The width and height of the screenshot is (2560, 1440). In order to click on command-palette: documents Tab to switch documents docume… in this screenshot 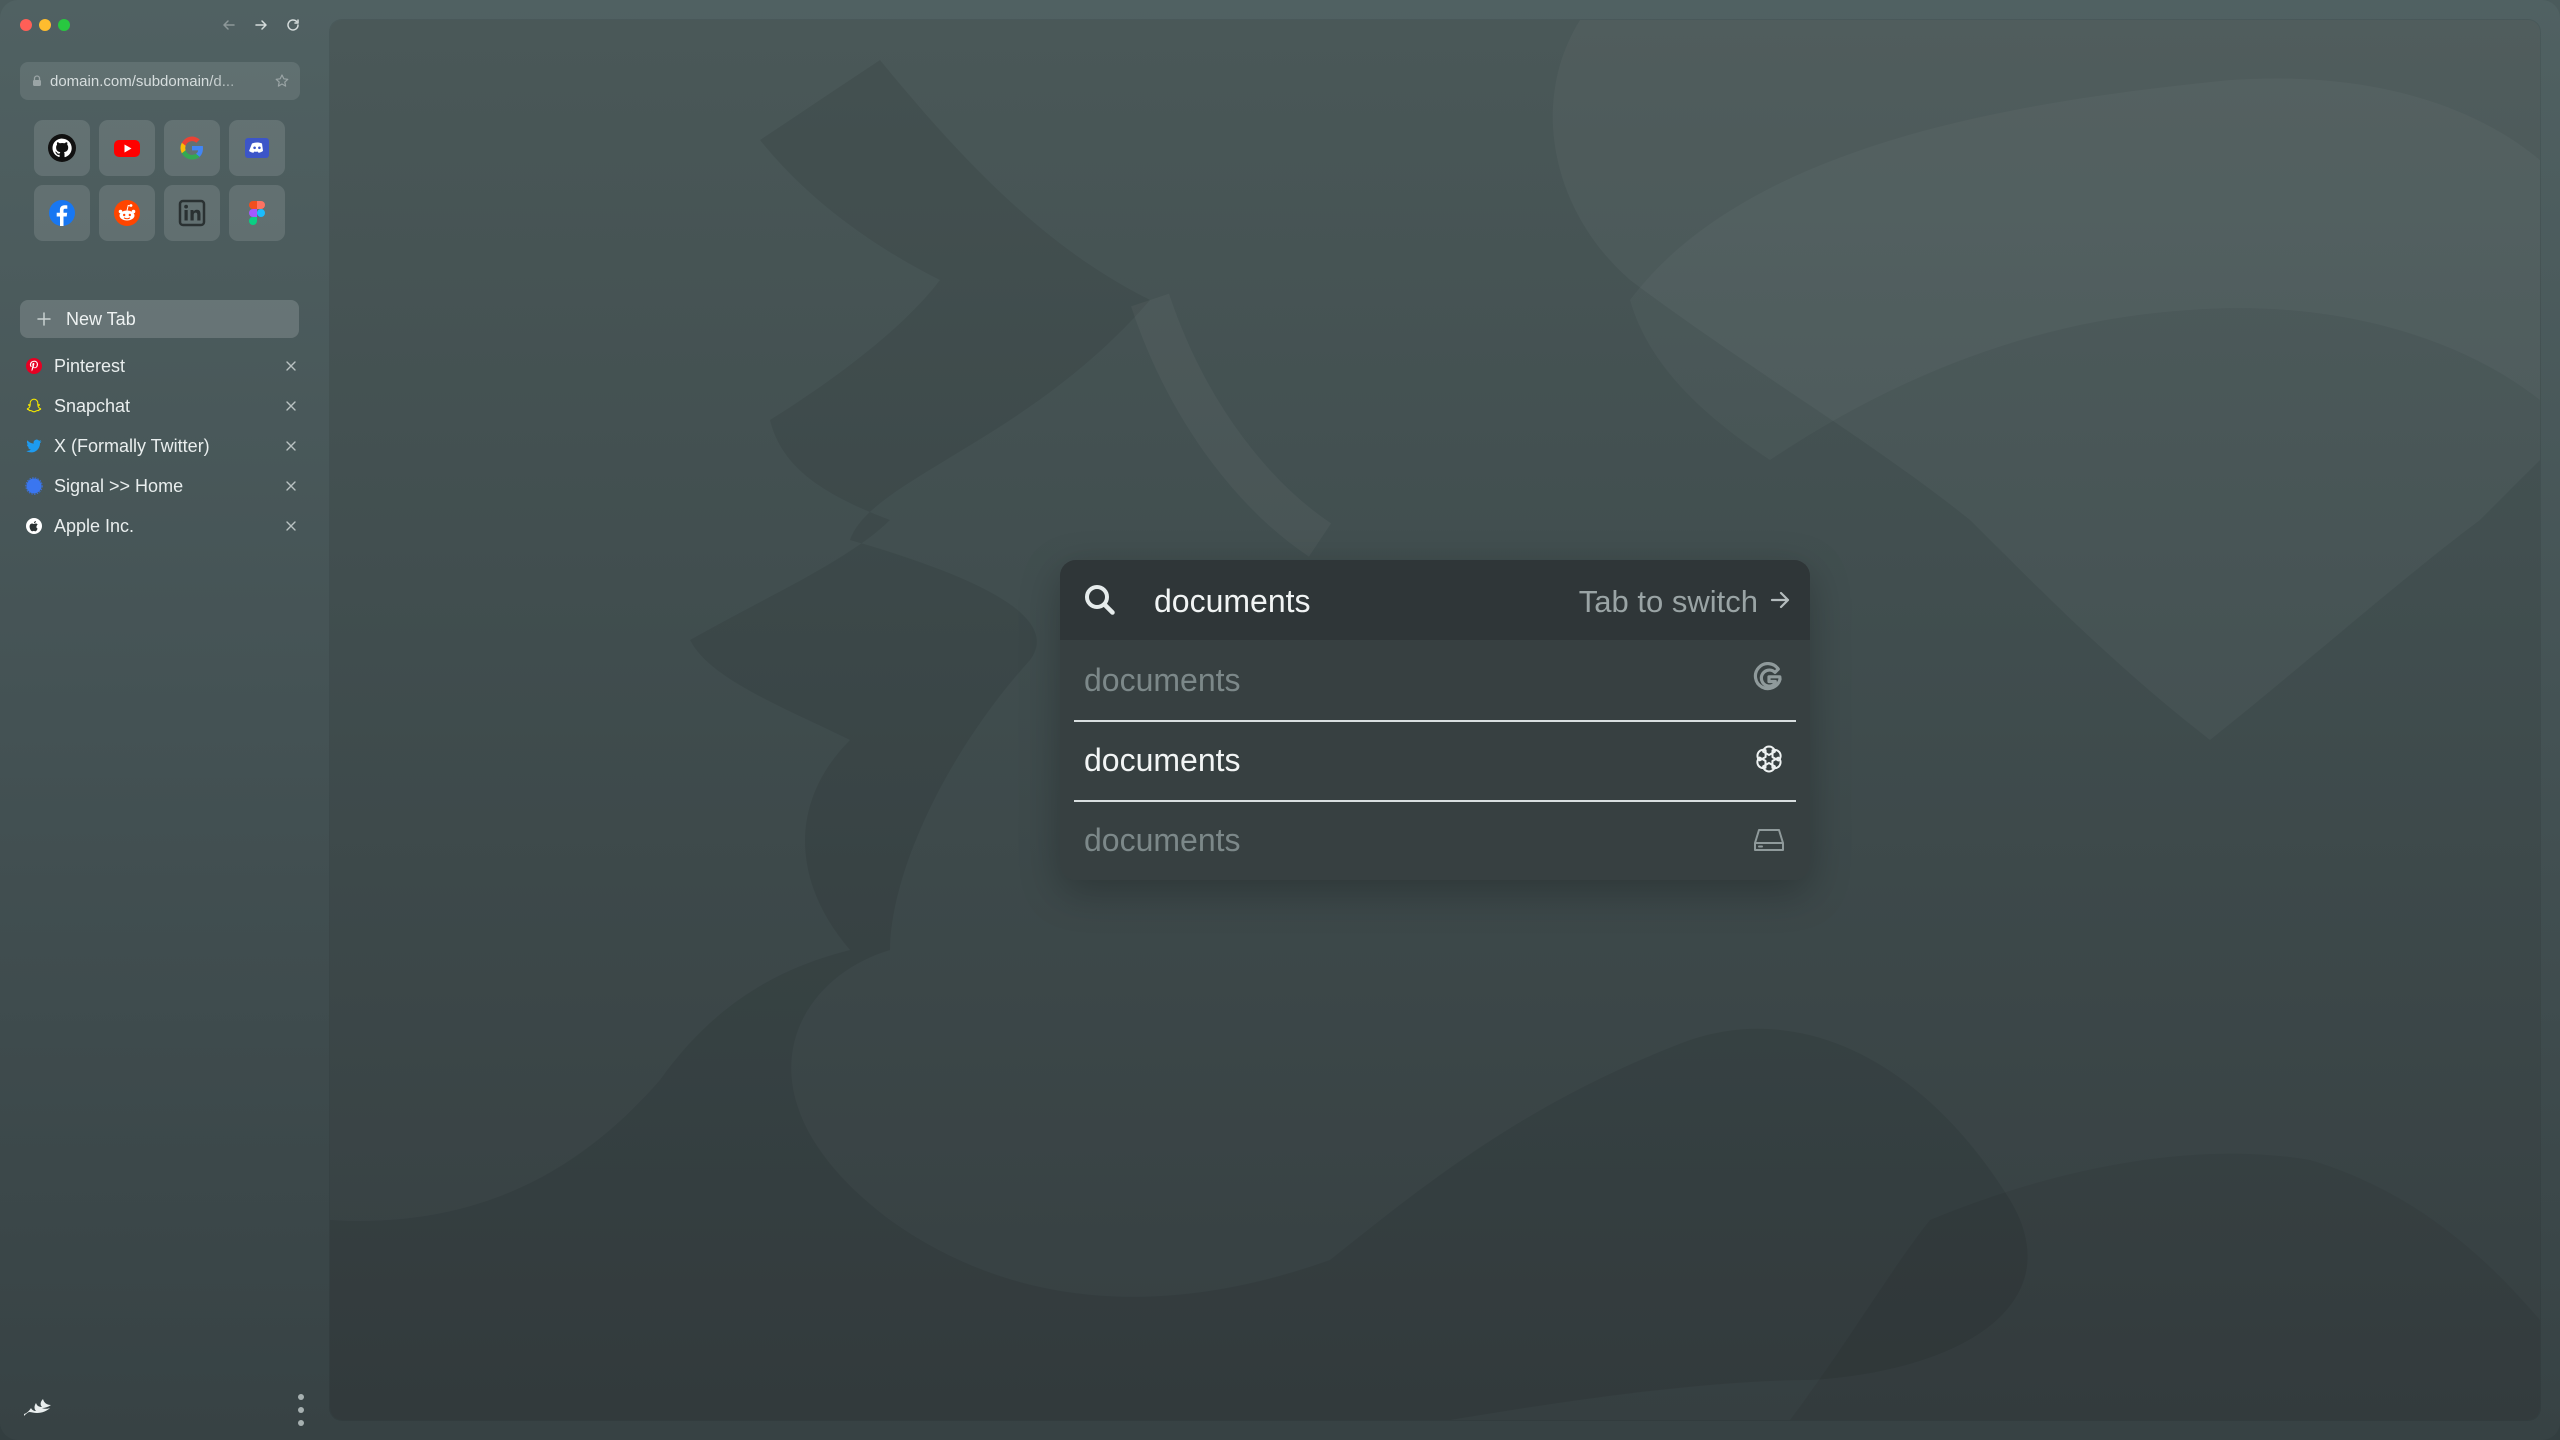, I will do `click(1435, 720)`.